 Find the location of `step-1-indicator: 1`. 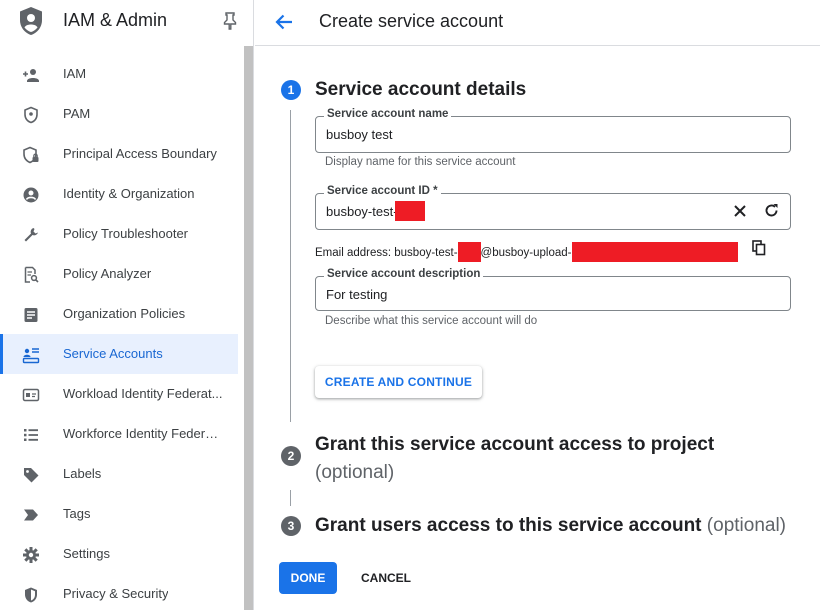

step-1-indicator: 1 is located at coordinates (291, 90).